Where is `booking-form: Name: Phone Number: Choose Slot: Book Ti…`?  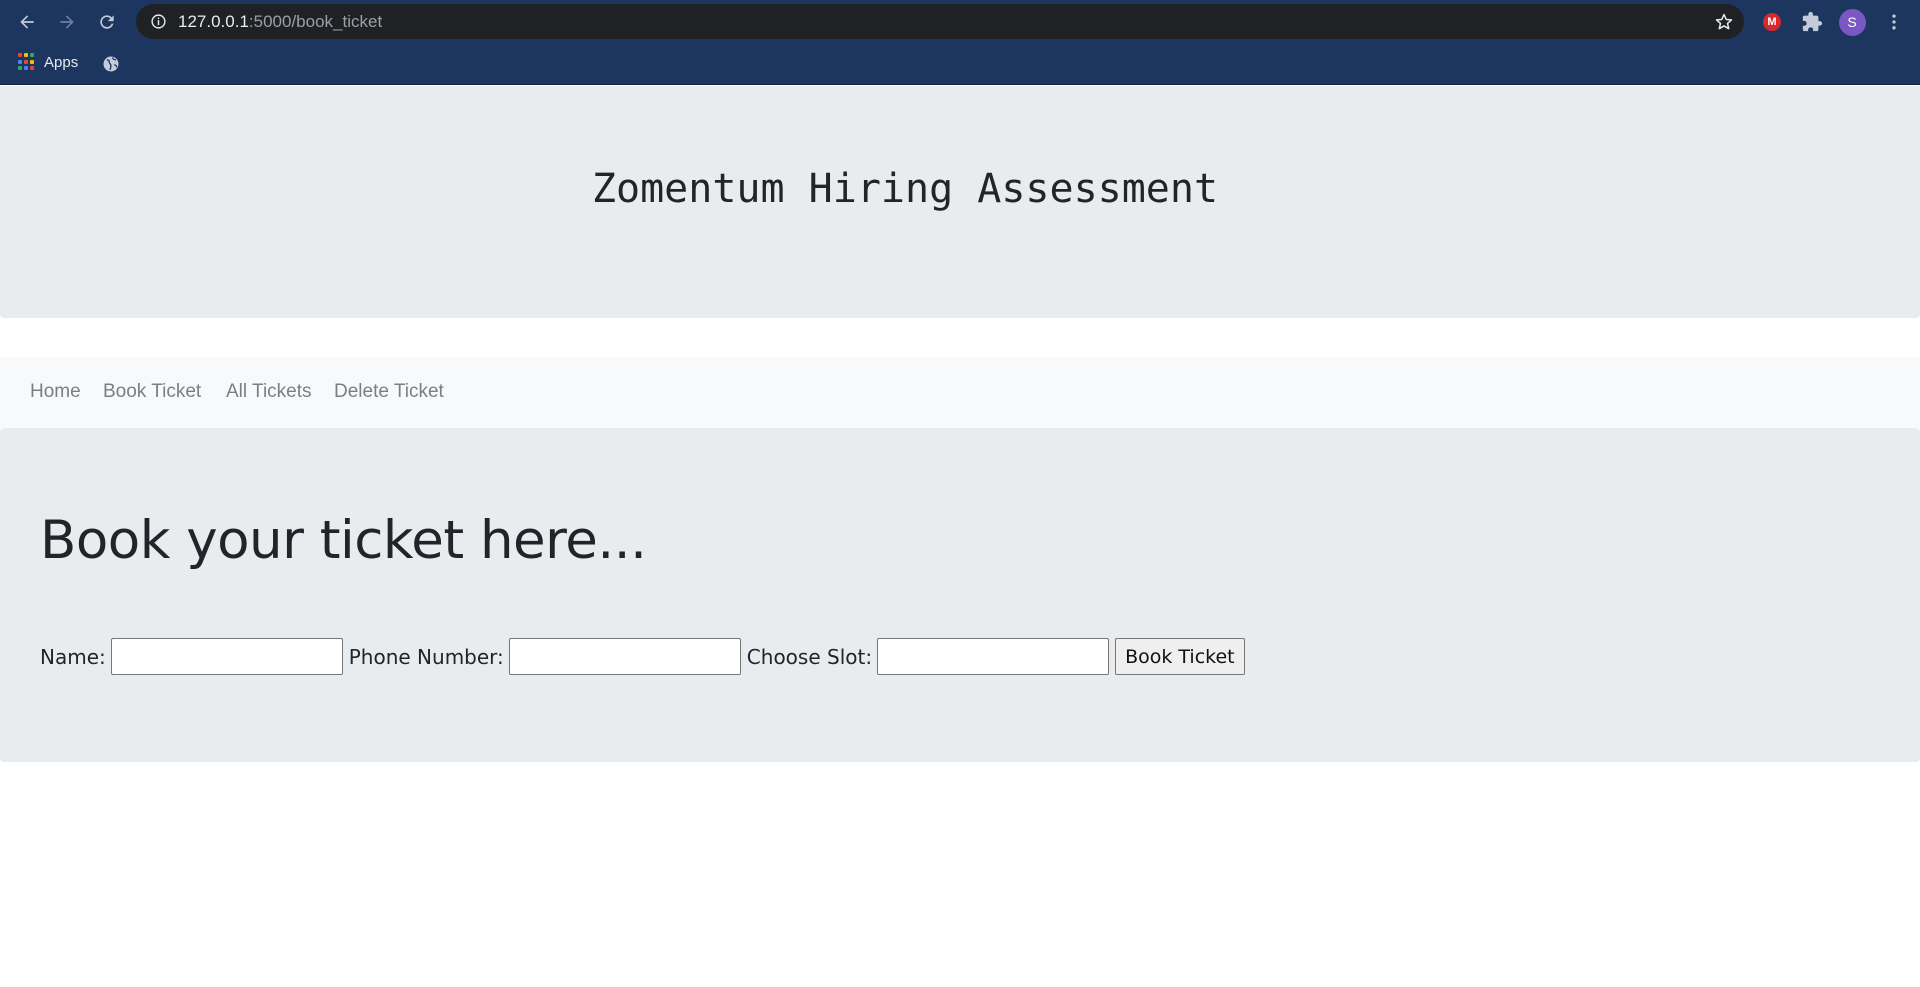 booking-form: Name: Phone Number: Choose Slot: Book Ti… is located at coordinates (642, 656).